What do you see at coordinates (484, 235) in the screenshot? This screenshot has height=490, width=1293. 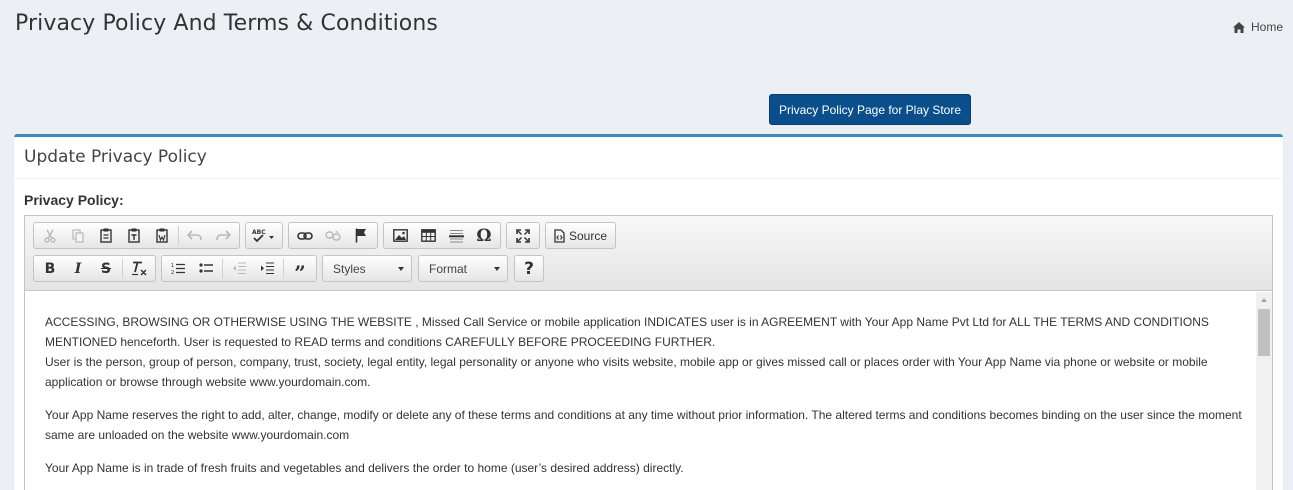 I see `special-char-icon: Ω` at bounding box center [484, 235].